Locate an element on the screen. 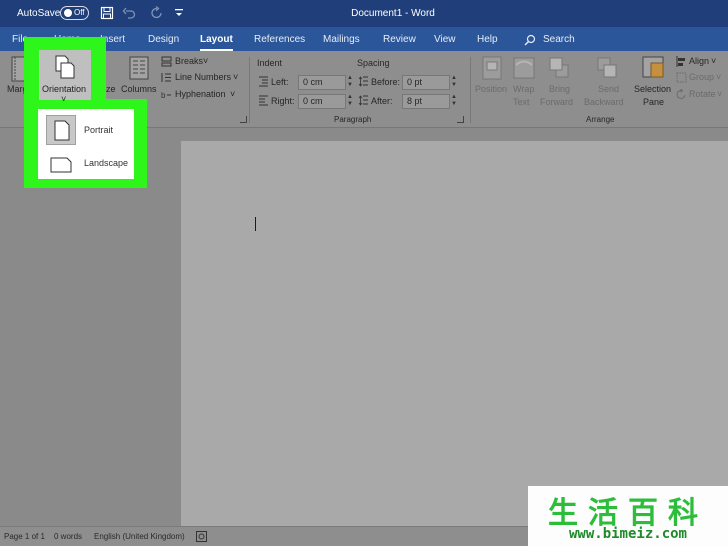  indent-title: Indent is located at coordinates (270, 63).